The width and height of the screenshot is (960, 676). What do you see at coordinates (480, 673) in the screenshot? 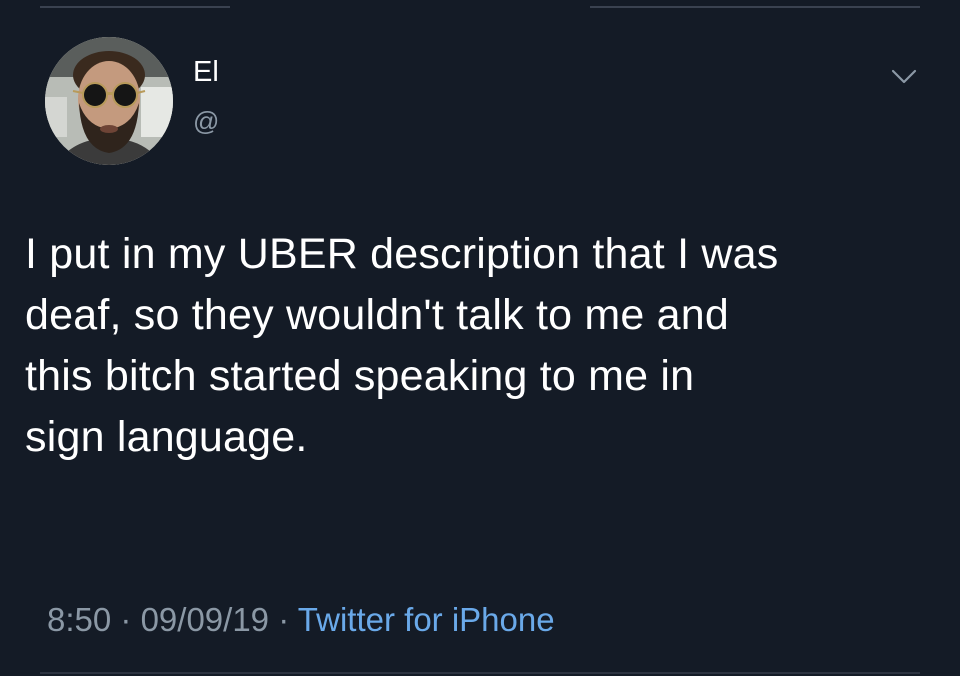
I see `bottom-divider` at bounding box center [480, 673].